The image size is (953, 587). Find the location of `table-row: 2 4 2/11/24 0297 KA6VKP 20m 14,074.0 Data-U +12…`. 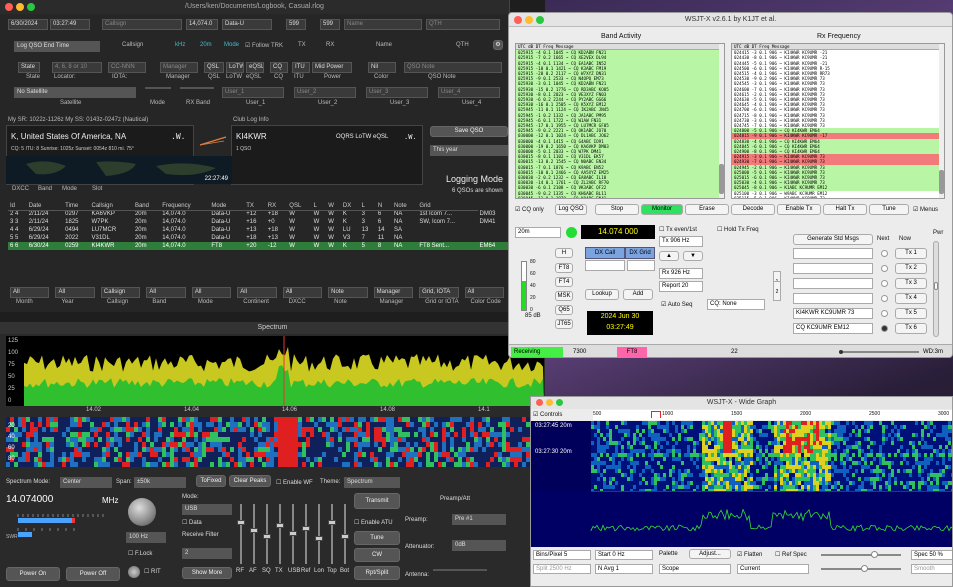

table-row: 2 4 2/11/24 0297 KA6VKP 20m 14,074.0 Data-U +12… is located at coordinates (258, 214).